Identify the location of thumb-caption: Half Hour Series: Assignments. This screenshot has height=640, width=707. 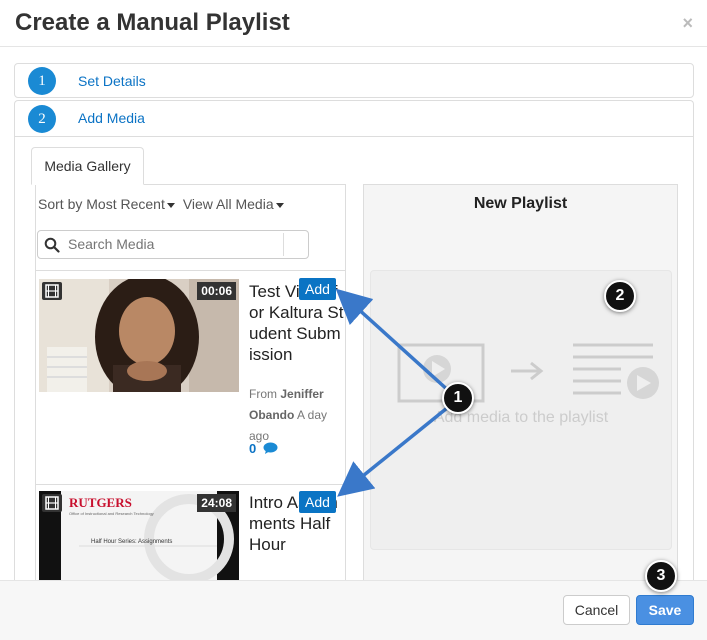
(131, 542).